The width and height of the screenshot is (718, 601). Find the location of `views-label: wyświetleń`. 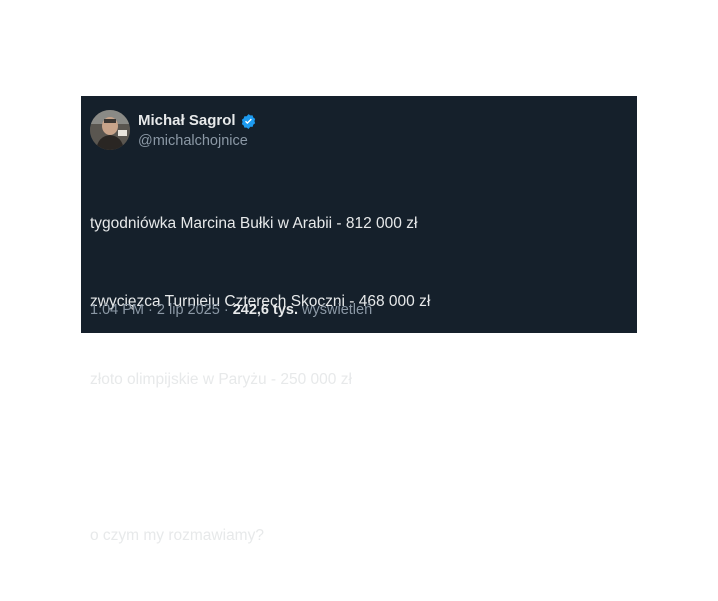

views-label: wyświetleń is located at coordinates (337, 310).